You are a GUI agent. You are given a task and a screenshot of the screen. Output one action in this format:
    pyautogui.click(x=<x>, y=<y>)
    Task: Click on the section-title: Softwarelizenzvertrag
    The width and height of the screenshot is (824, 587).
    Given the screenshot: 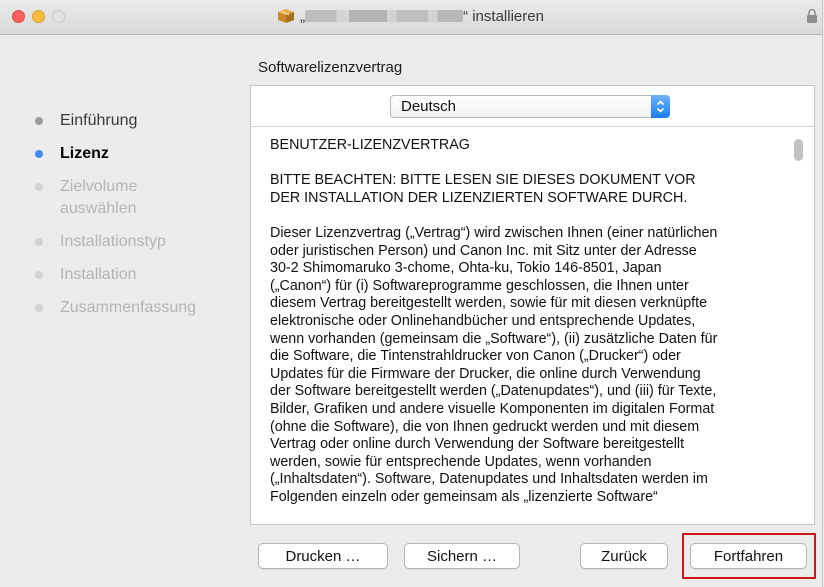 What is the action you would take?
    pyautogui.click(x=330, y=67)
    